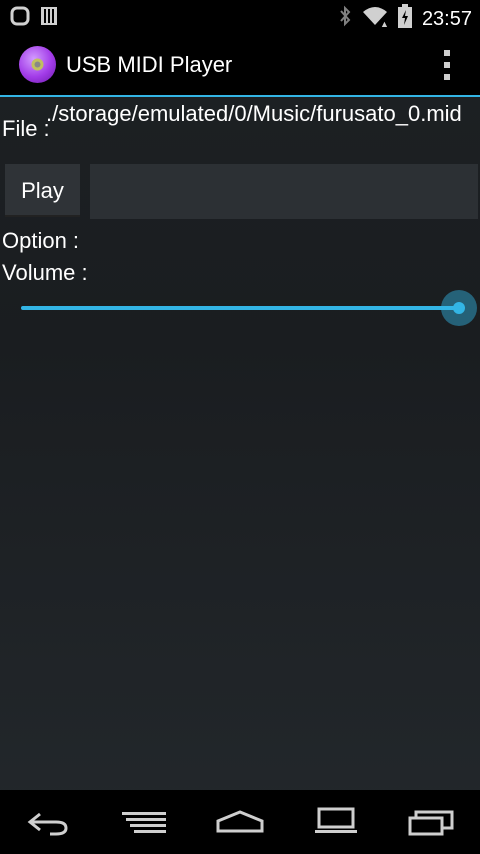 This screenshot has height=854, width=480. Describe the element at coordinates (26, 128) in the screenshot. I see `file-label: File :` at that location.